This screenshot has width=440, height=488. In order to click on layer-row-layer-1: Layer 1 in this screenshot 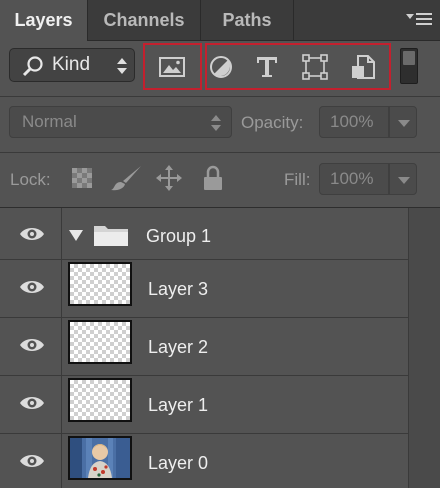, I will do `click(204, 405)`.